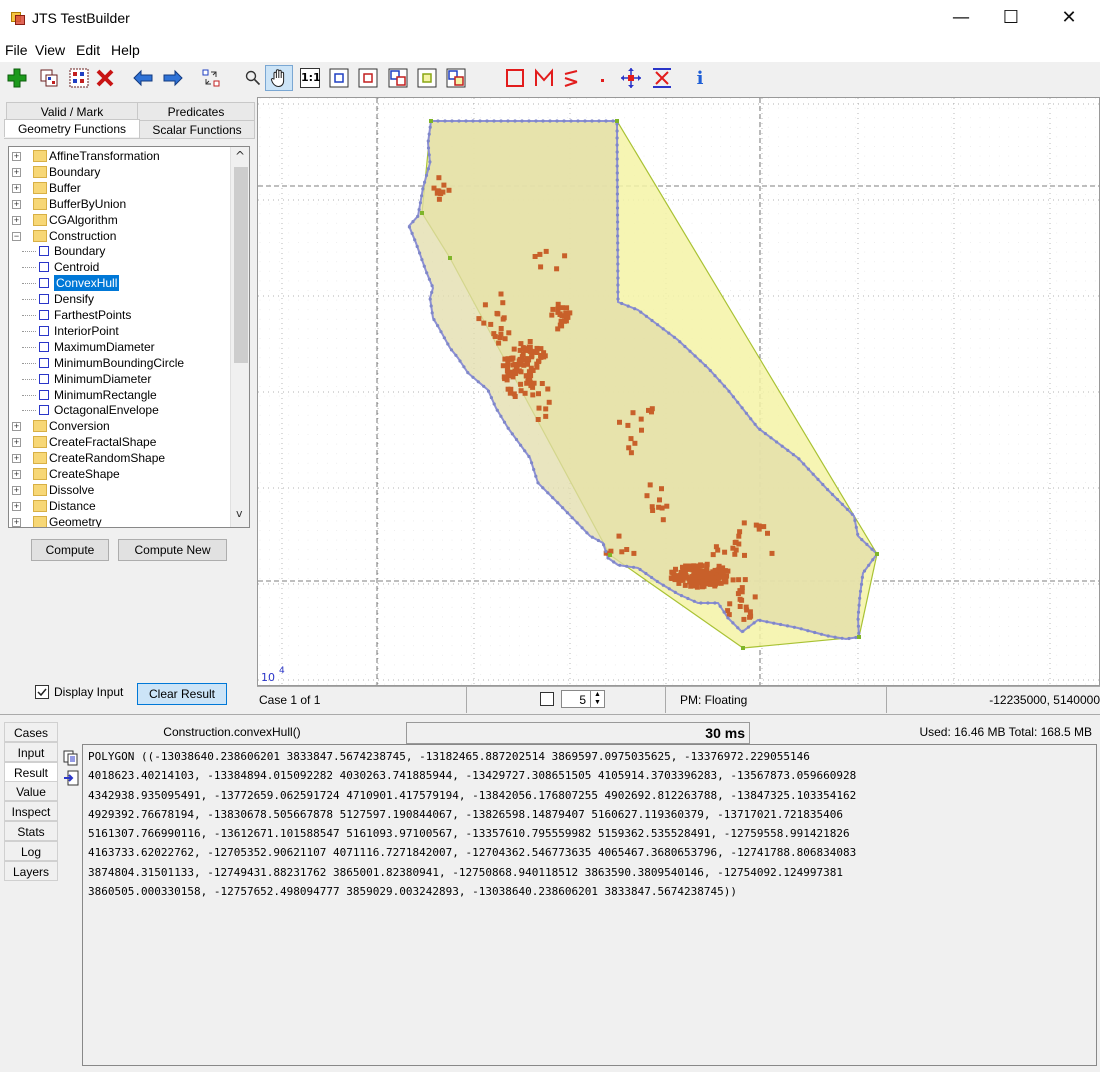  What do you see at coordinates (79, 78) in the screenshot?
I see `paste-case-button` at bounding box center [79, 78].